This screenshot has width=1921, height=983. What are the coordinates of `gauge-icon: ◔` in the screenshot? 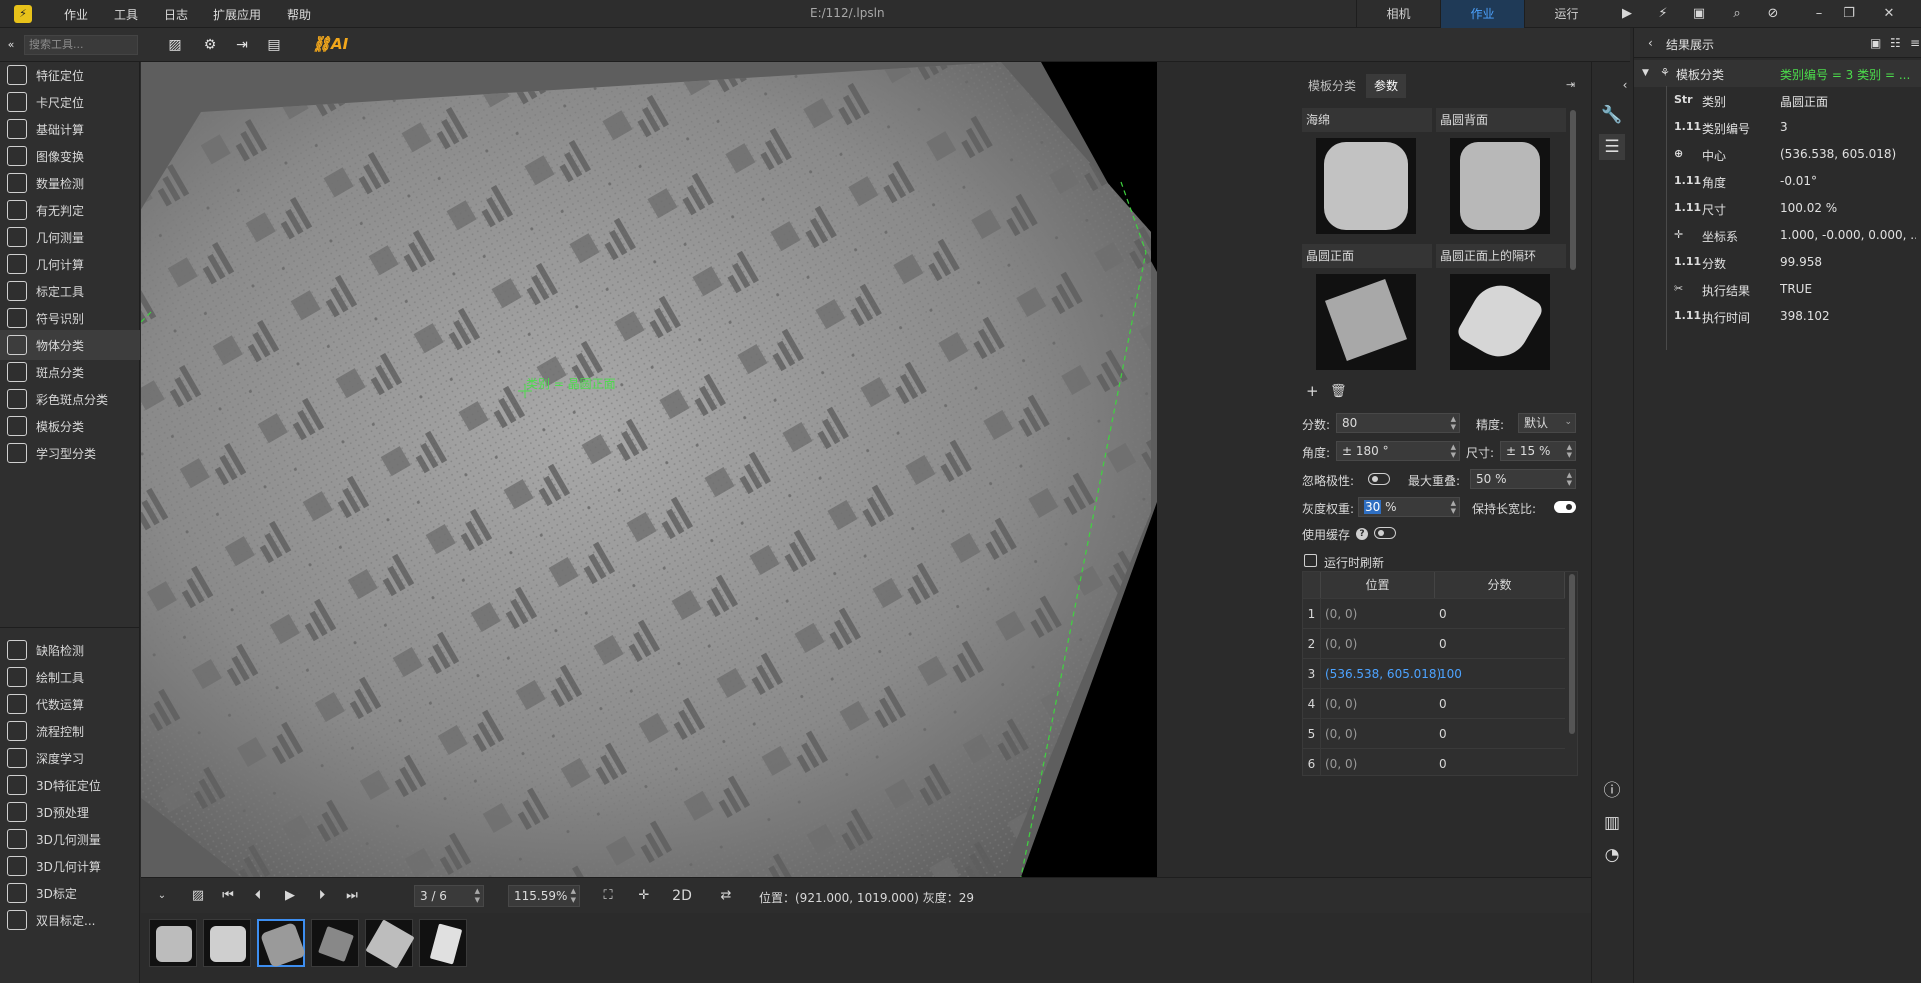 It's located at (1612, 855).